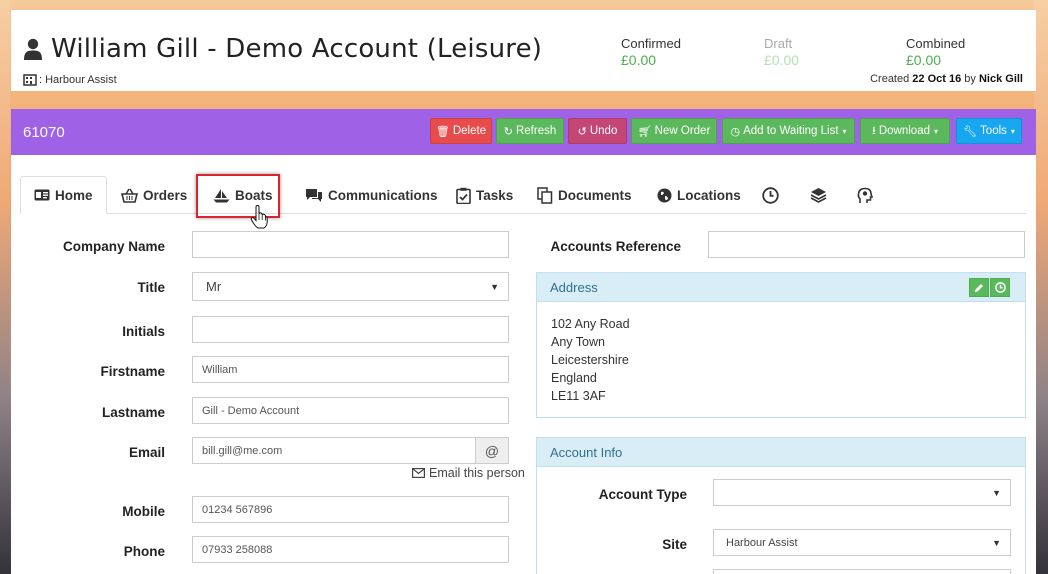 This screenshot has height=574, width=1048. Describe the element at coordinates (781, 452) in the screenshot. I see `account-info-heading: Account Info` at that location.